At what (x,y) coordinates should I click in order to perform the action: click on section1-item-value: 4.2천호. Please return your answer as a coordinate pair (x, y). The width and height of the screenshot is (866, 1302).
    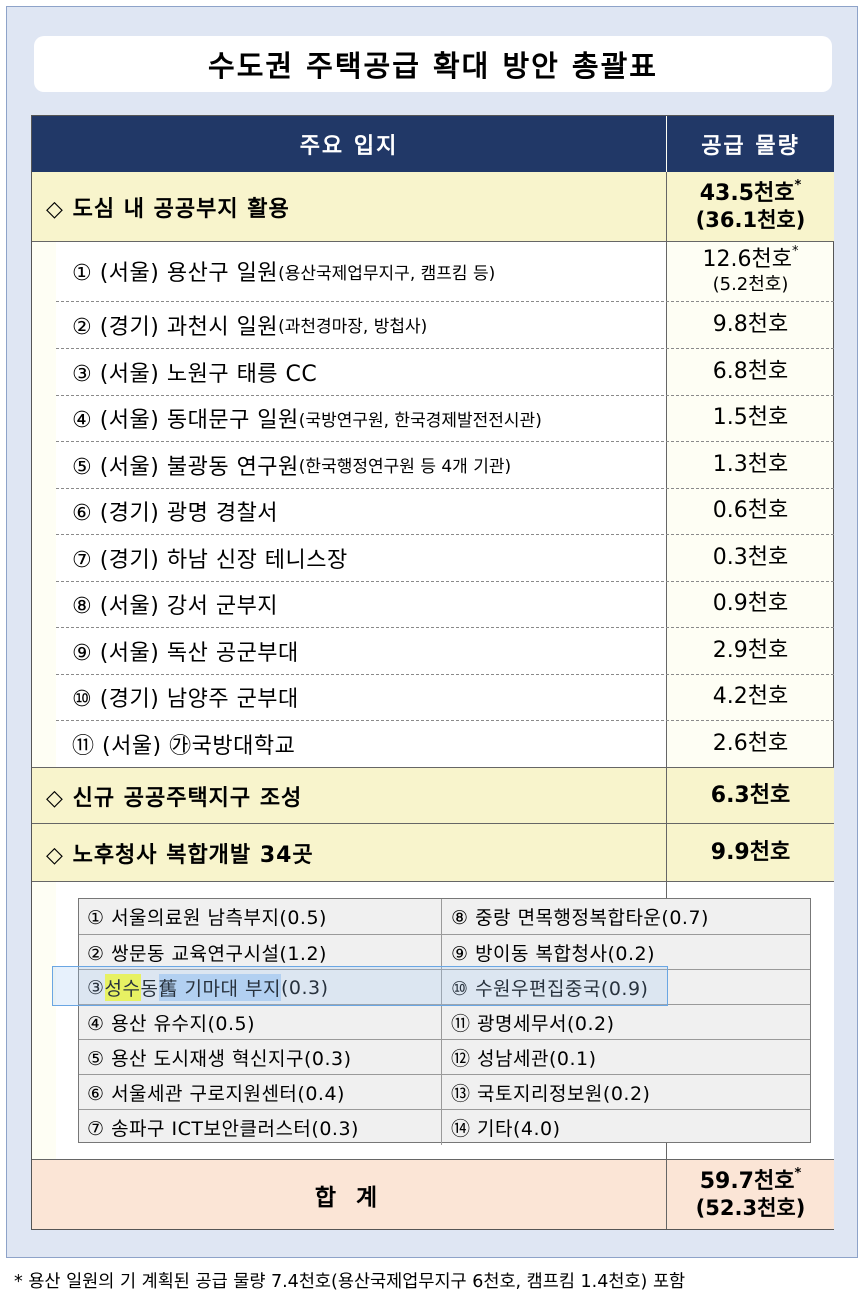
    Looking at the image, I should click on (750, 697).